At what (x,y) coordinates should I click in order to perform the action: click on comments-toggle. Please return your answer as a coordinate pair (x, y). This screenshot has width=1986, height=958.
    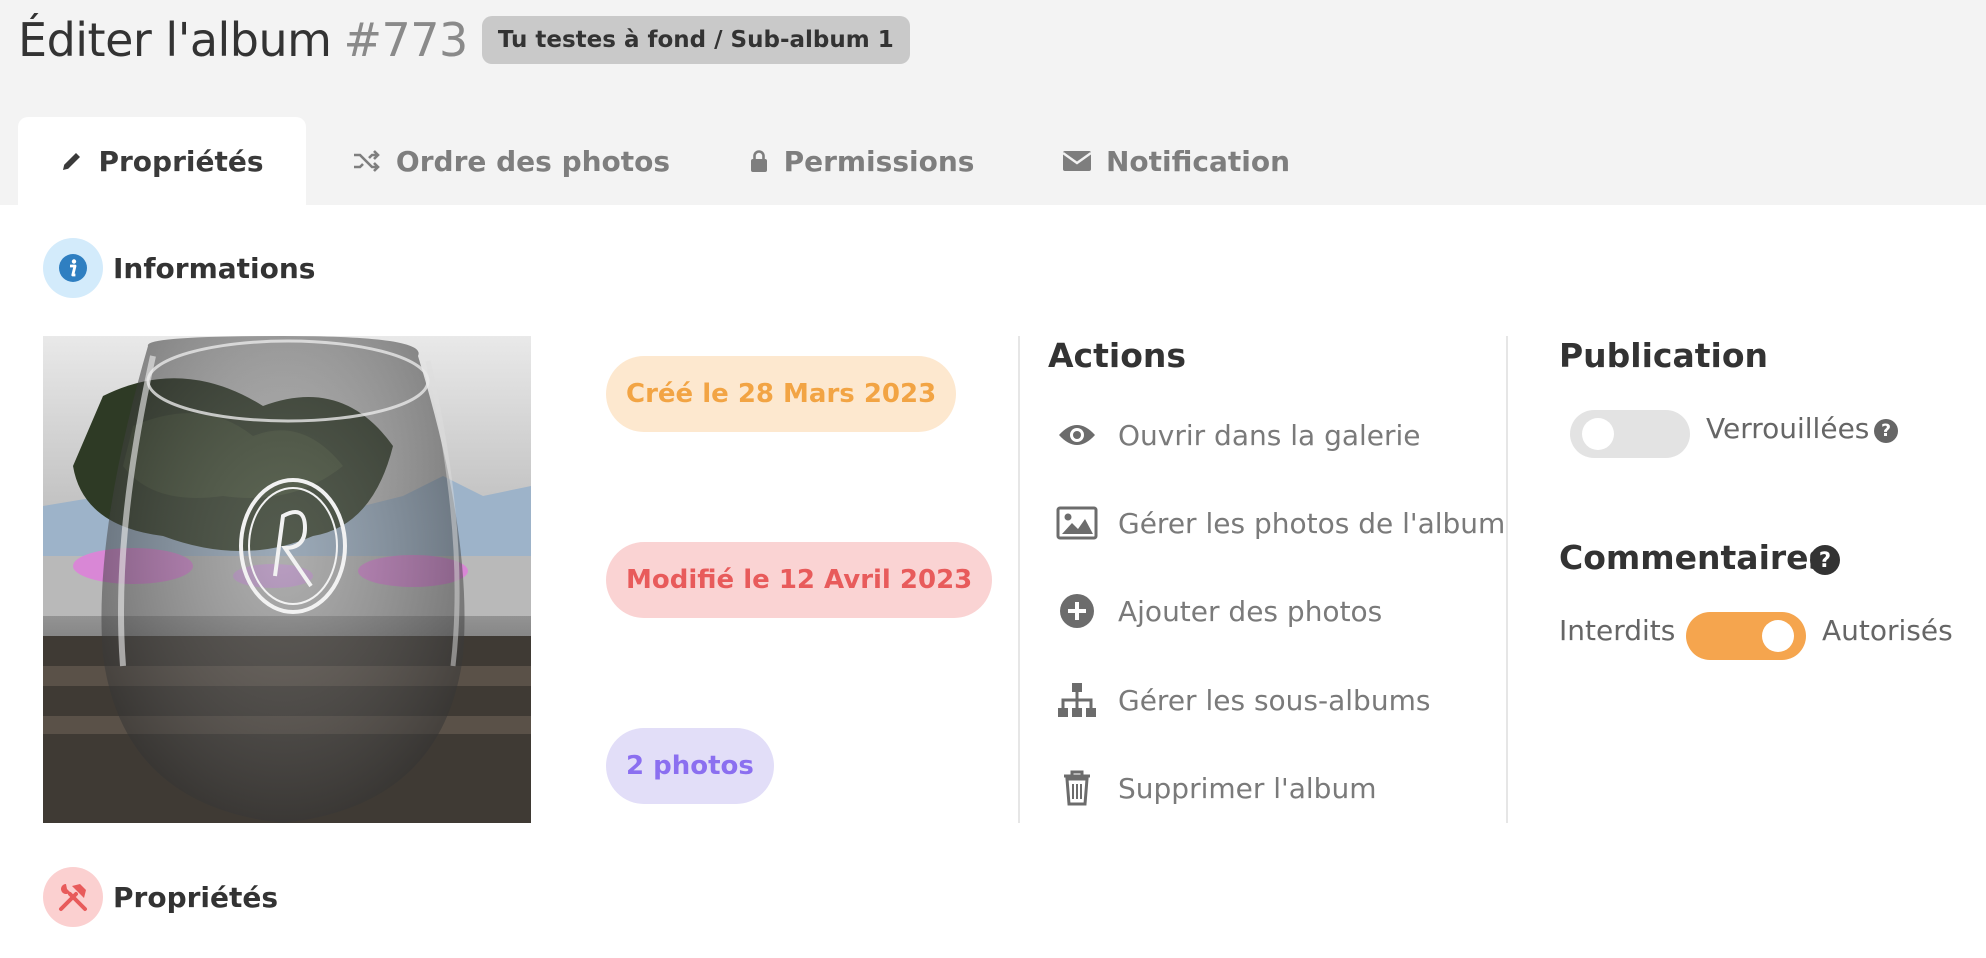
    Looking at the image, I should click on (1746, 636).